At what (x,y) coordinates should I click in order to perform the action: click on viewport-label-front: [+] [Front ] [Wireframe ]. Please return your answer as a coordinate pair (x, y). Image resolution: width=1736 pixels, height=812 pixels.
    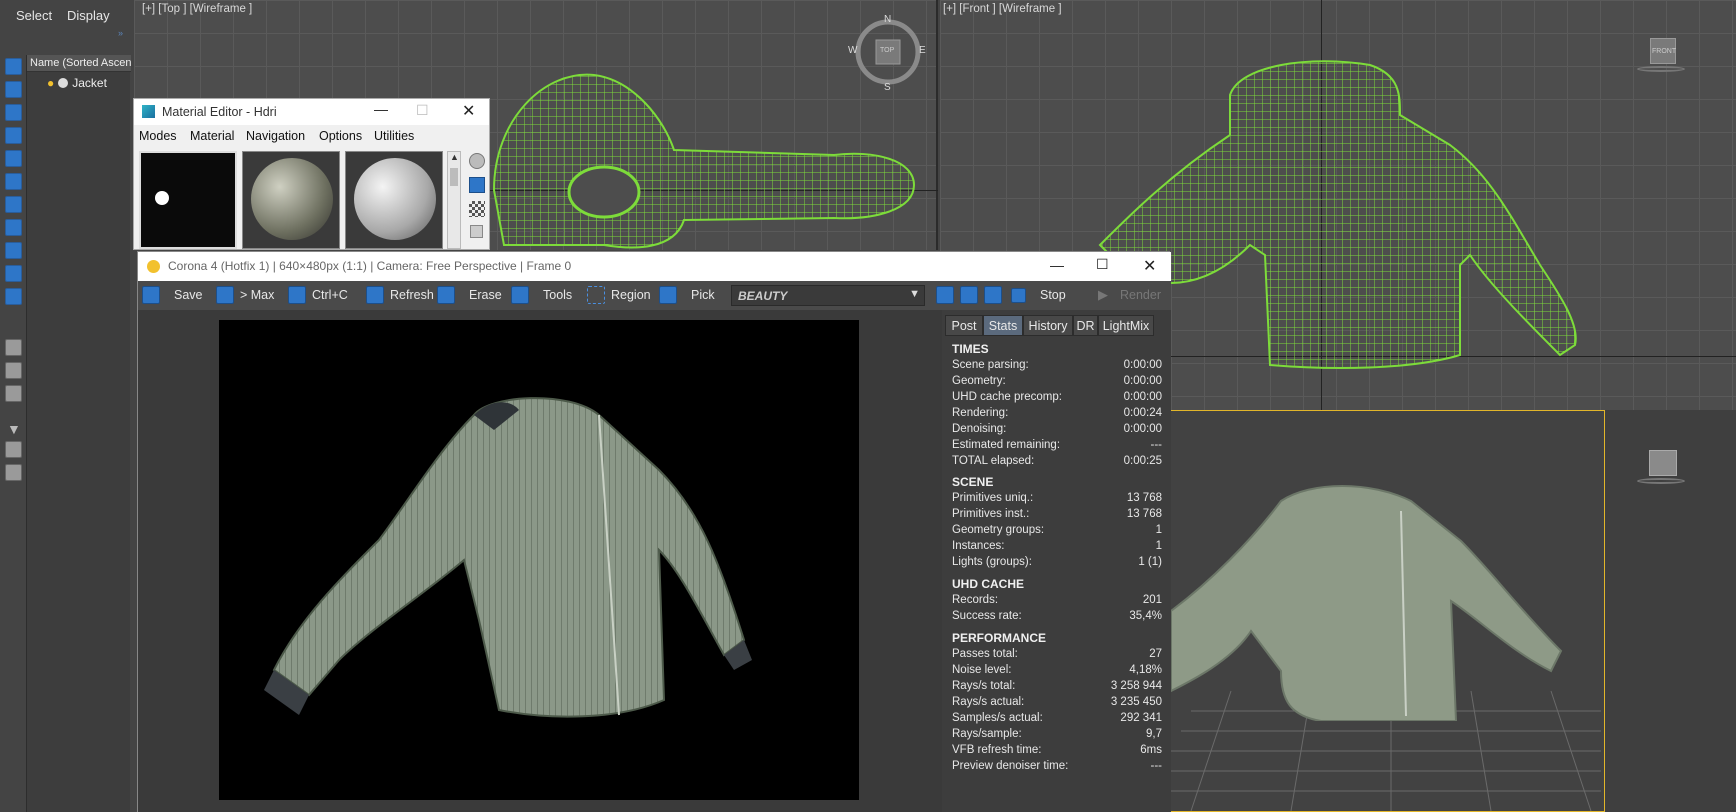
    Looking at the image, I should click on (1002, 9).